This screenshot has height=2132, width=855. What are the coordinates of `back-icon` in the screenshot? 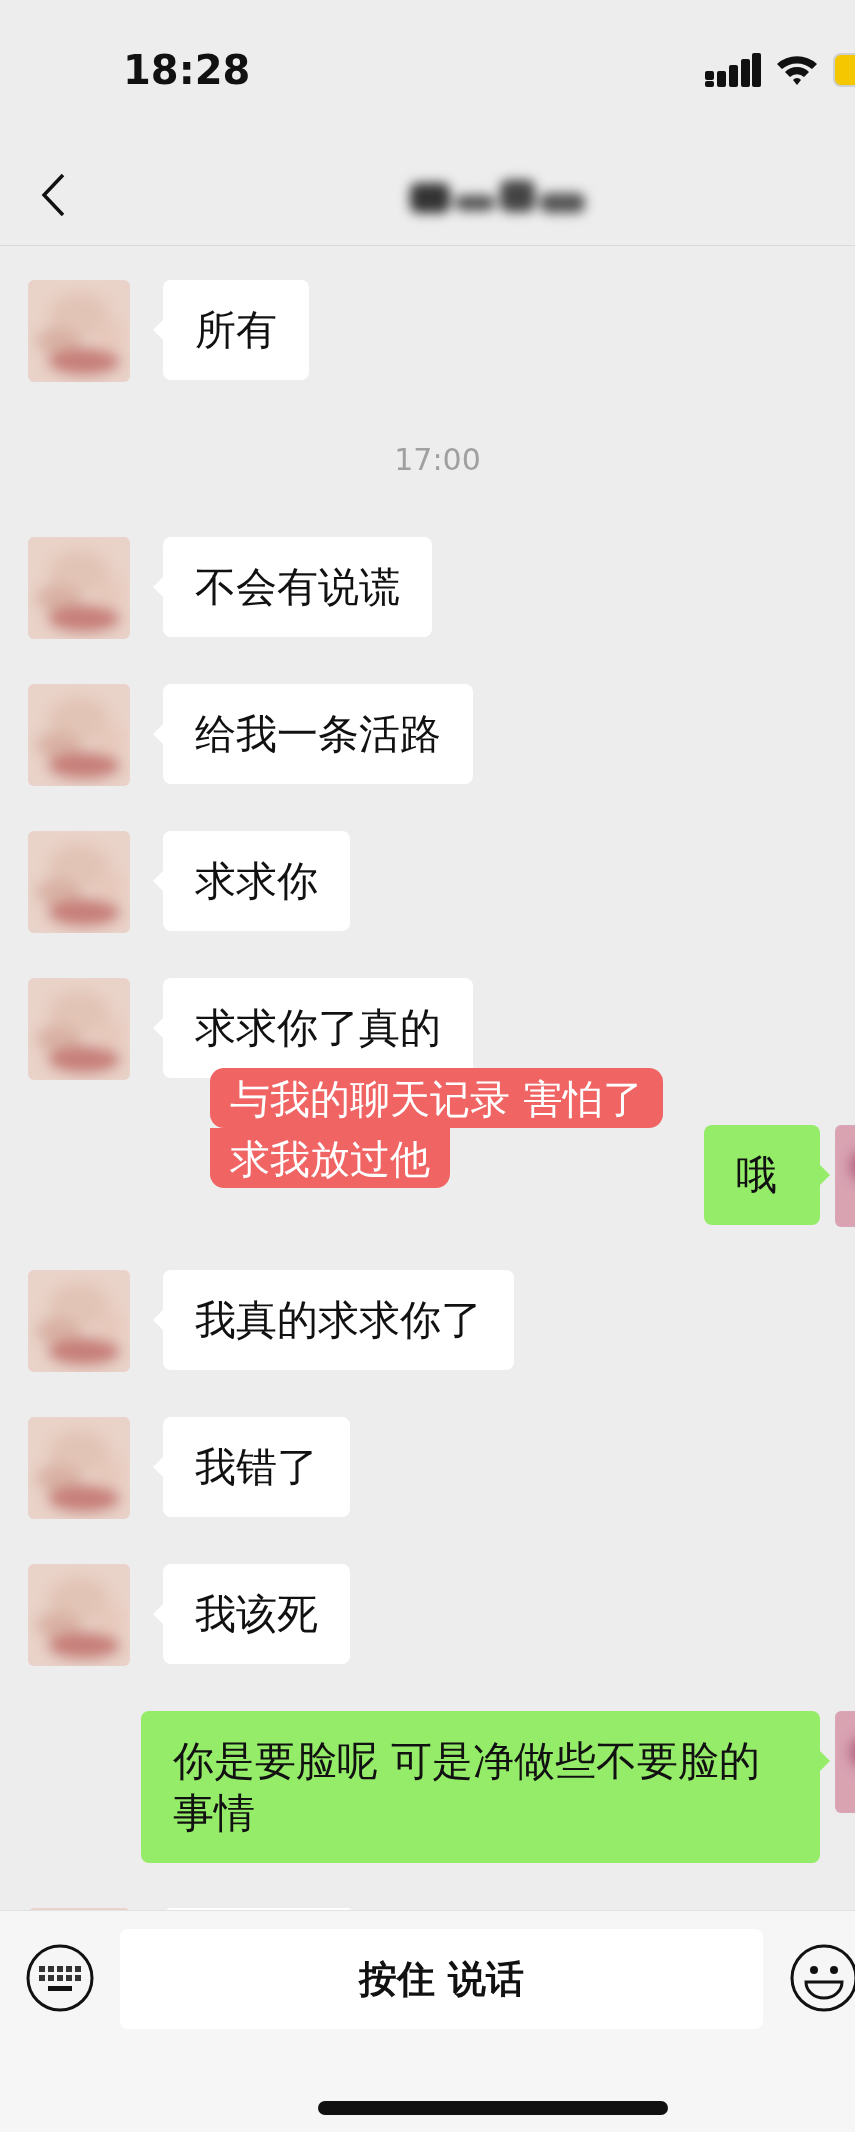 It's located at (53, 195).